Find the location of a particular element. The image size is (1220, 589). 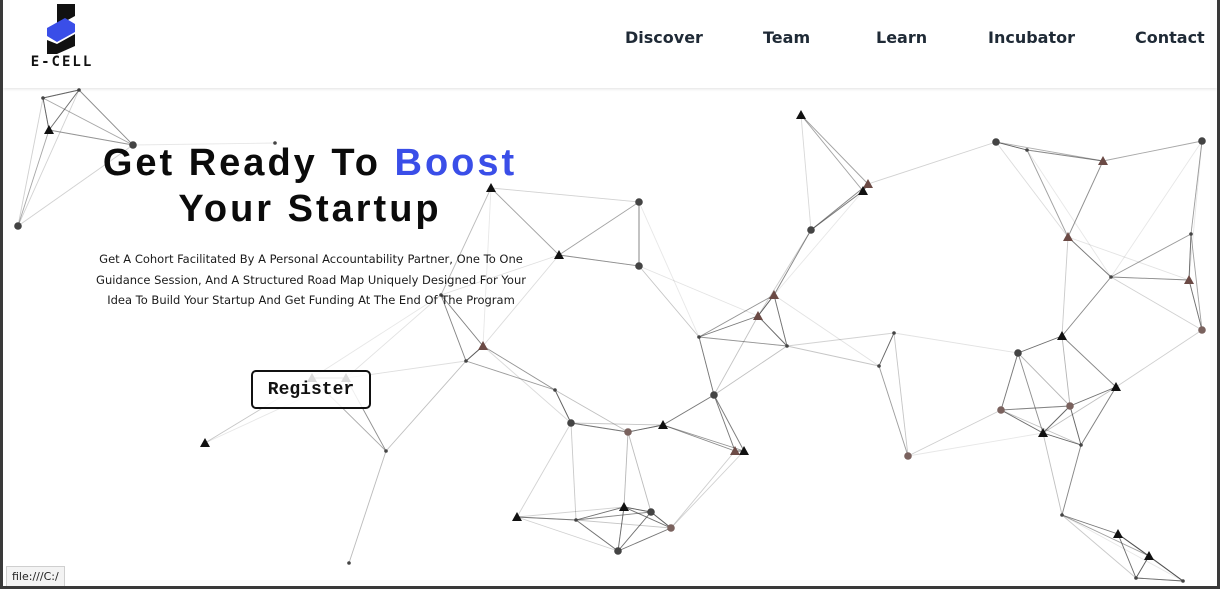

nav-team: Team is located at coordinates (786, 39).